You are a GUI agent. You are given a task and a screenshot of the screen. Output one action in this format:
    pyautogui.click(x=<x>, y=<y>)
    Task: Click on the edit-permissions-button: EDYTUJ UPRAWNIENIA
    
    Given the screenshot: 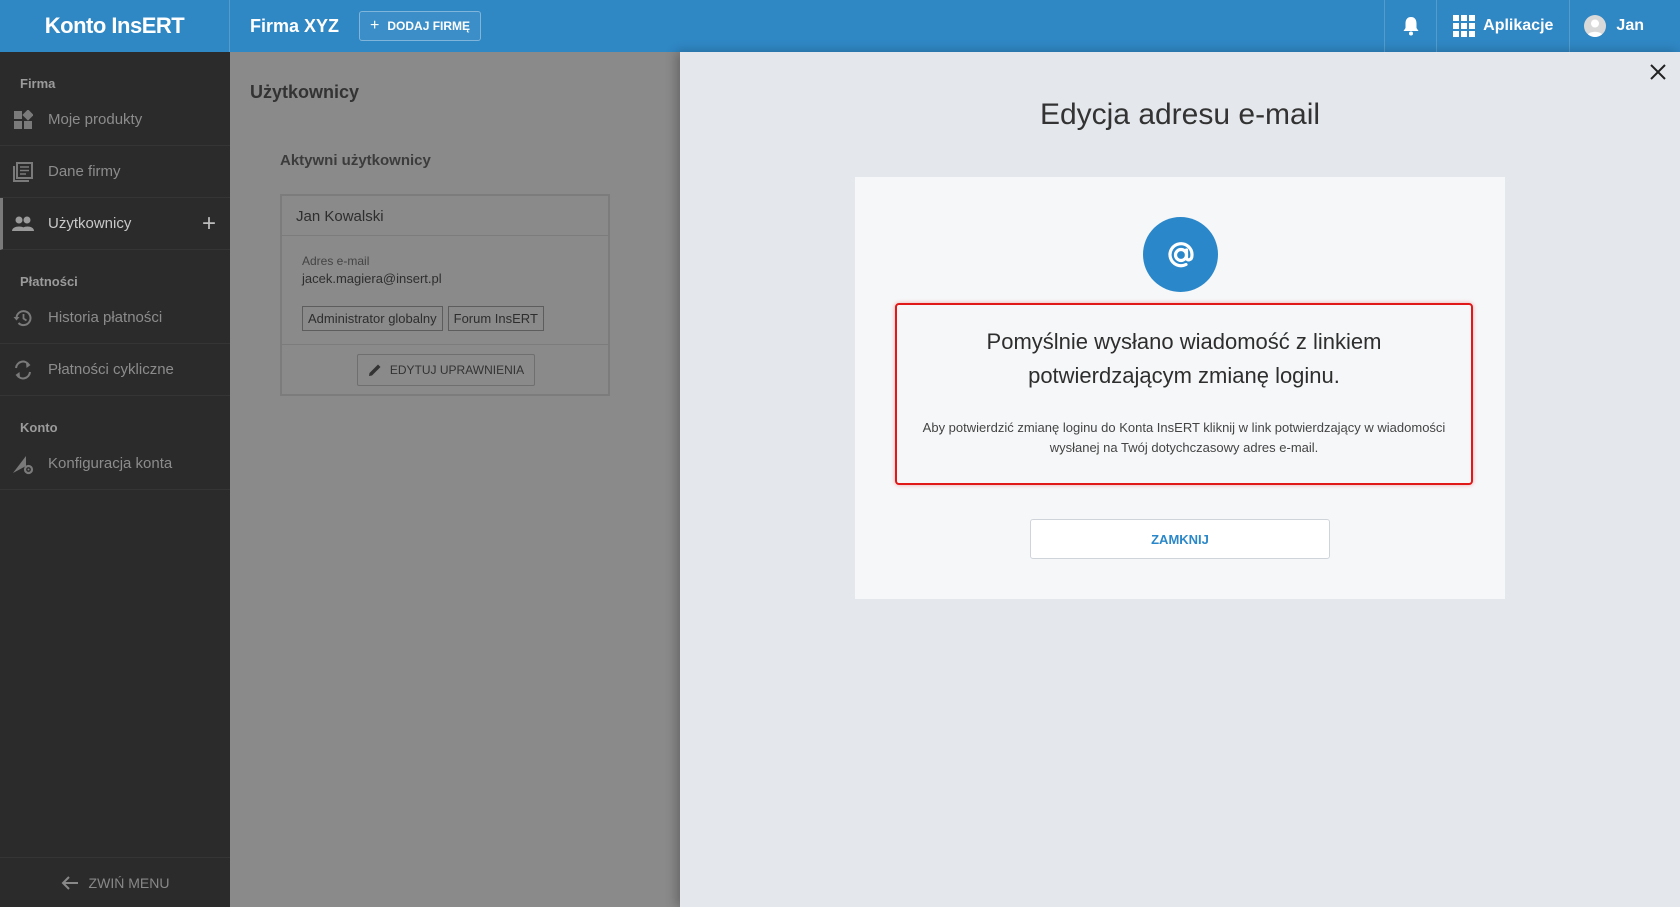 What is the action you would take?
    pyautogui.click(x=446, y=370)
    